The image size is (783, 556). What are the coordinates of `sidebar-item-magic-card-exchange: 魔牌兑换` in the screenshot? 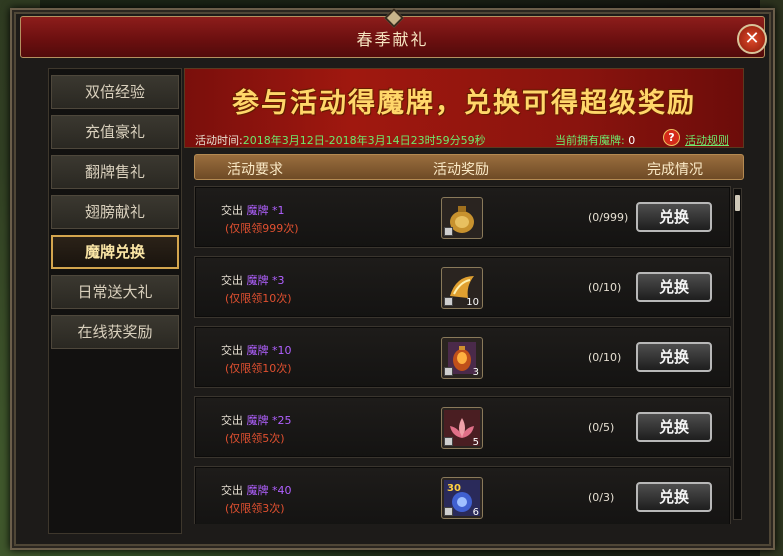 It's located at (115, 252).